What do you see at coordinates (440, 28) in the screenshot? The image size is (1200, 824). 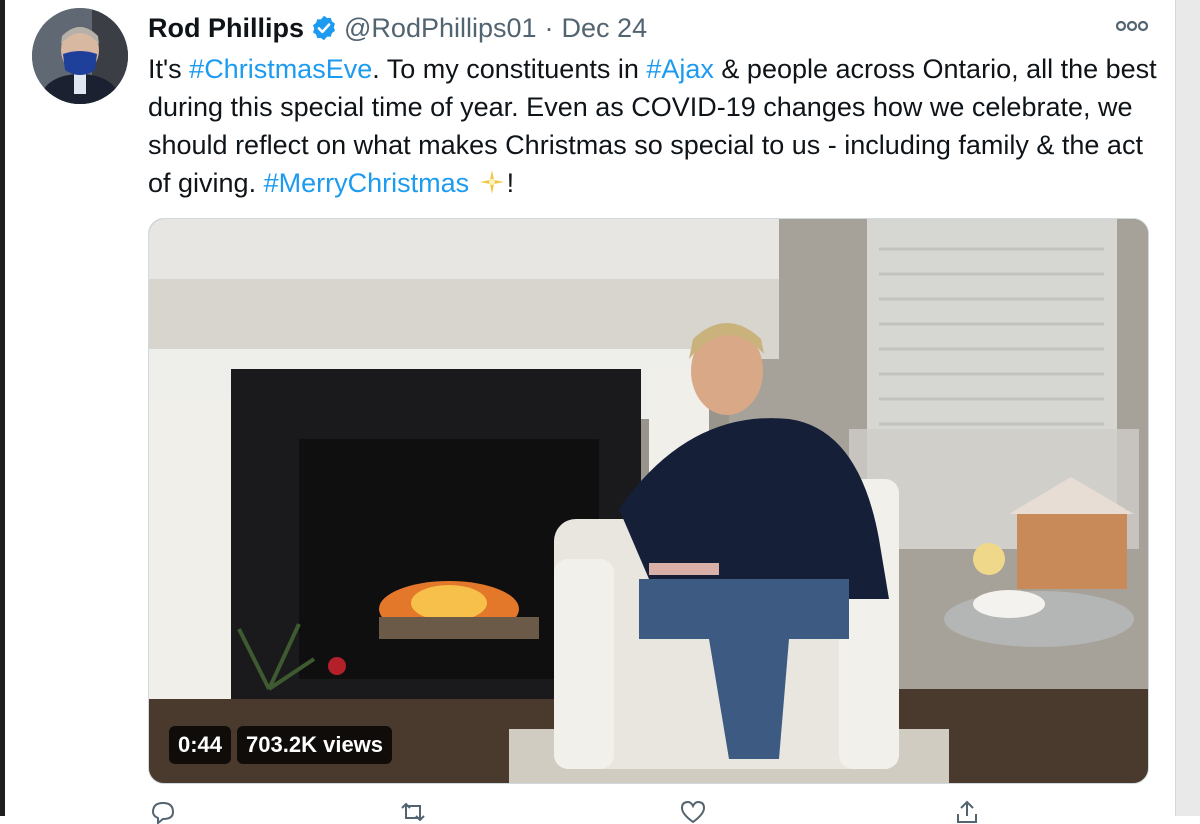 I see `handle: @RodPhillips01` at bounding box center [440, 28].